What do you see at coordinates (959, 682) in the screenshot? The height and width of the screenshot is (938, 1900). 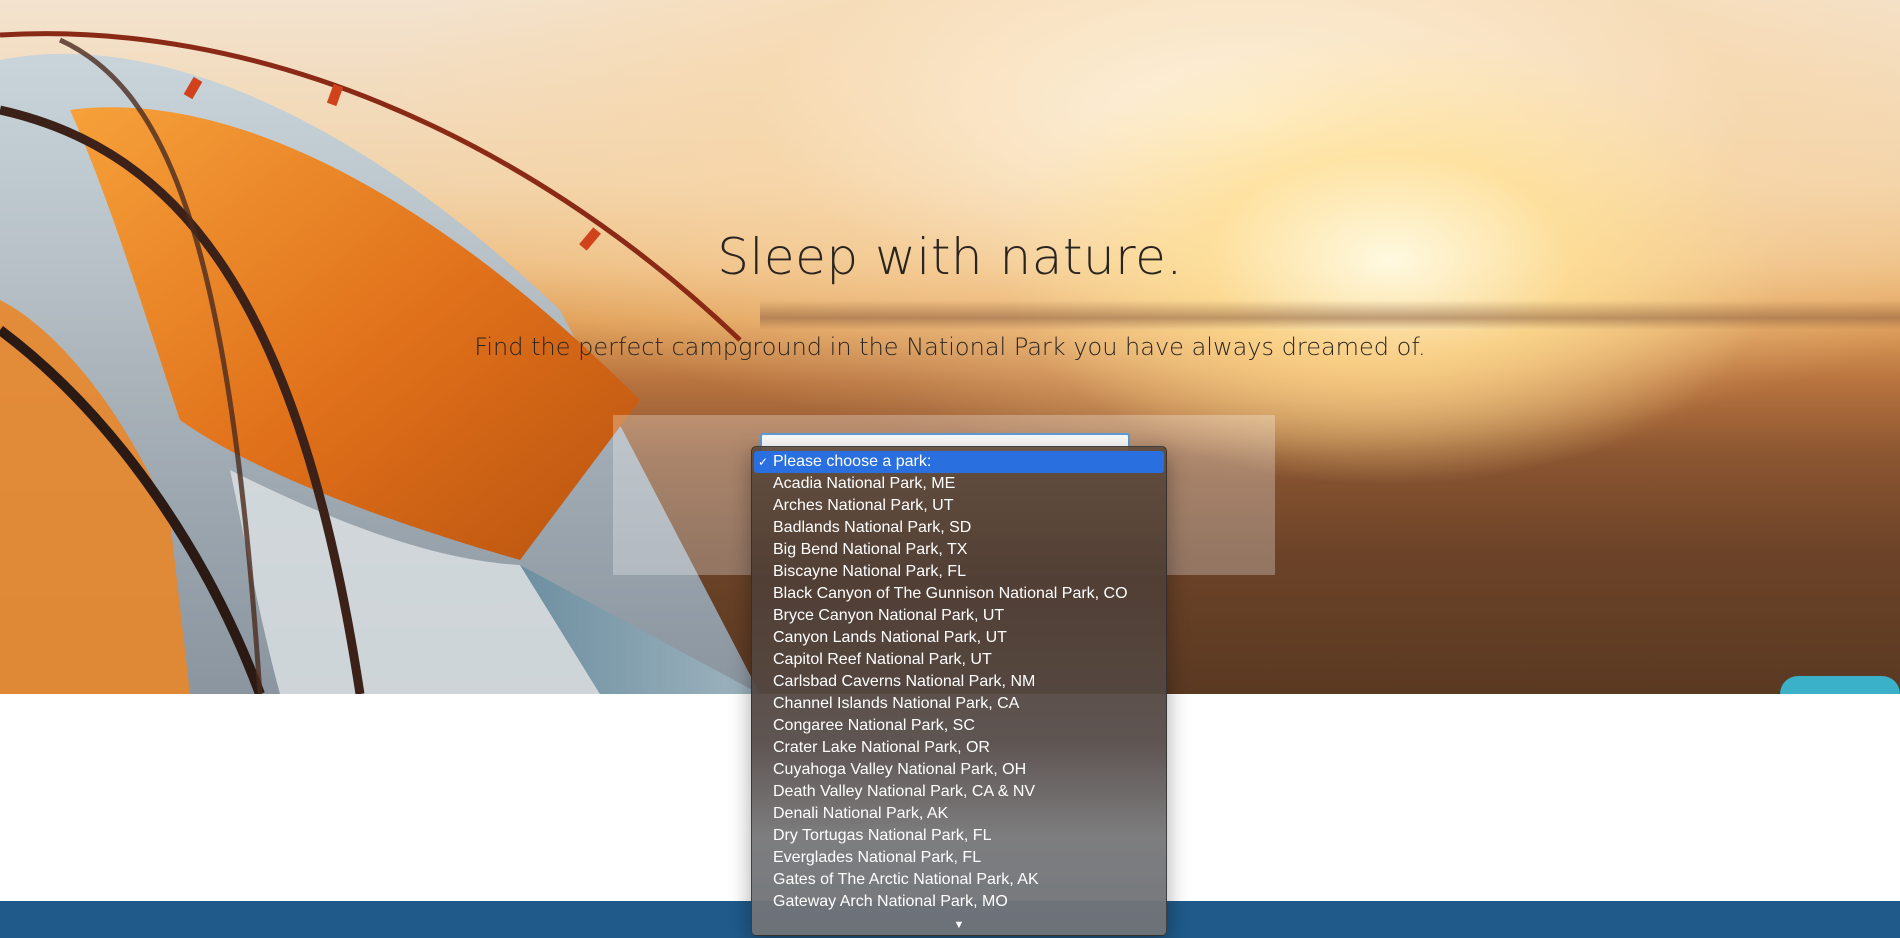 I see `park-option: Carlsbad Caverns National Park, NM` at bounding box center [959, 682].